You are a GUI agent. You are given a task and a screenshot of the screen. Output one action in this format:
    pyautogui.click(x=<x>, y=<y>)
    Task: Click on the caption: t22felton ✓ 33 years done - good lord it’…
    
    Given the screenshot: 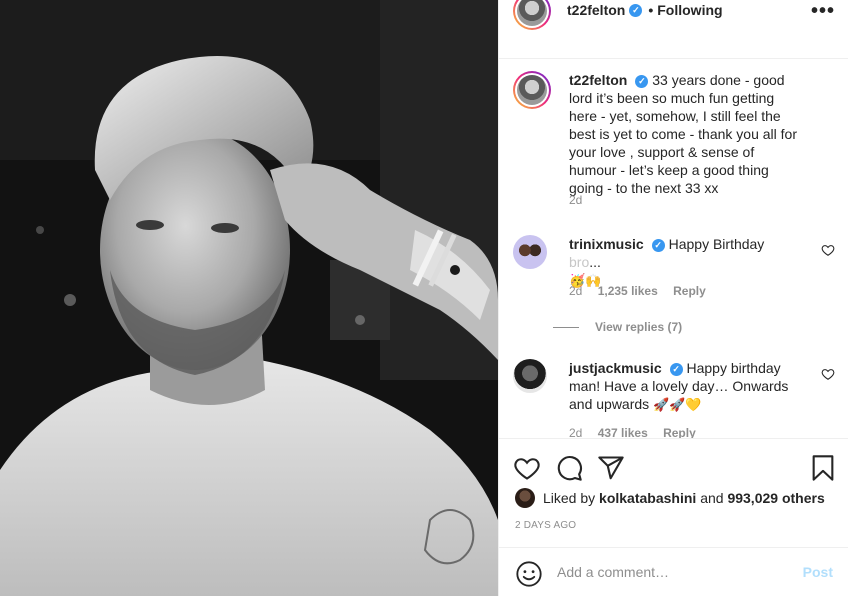 What is the action you would take?
    pyautogui.click(x=673, y=141)
    